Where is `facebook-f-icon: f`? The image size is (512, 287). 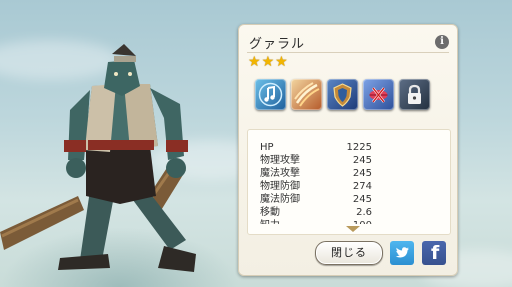 facebook-f-icon: f is located at coordinates (435, 253).